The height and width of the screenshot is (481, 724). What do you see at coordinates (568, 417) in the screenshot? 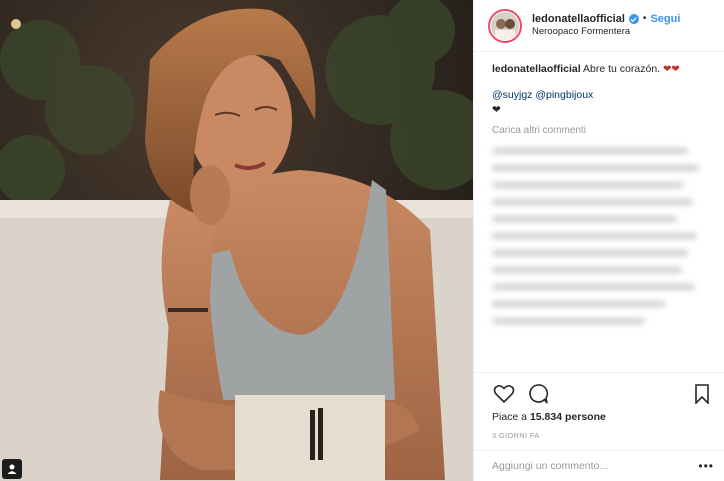
I see `likes-number: 15.834 persone` at bounding box center [568, 417].